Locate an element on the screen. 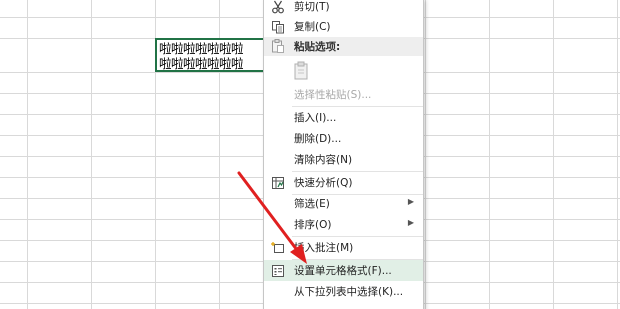 The width and height of the screenshot is (620, 309). menu-label-clear-contents: 清除内容(N) is located at coordinates (323, 160).